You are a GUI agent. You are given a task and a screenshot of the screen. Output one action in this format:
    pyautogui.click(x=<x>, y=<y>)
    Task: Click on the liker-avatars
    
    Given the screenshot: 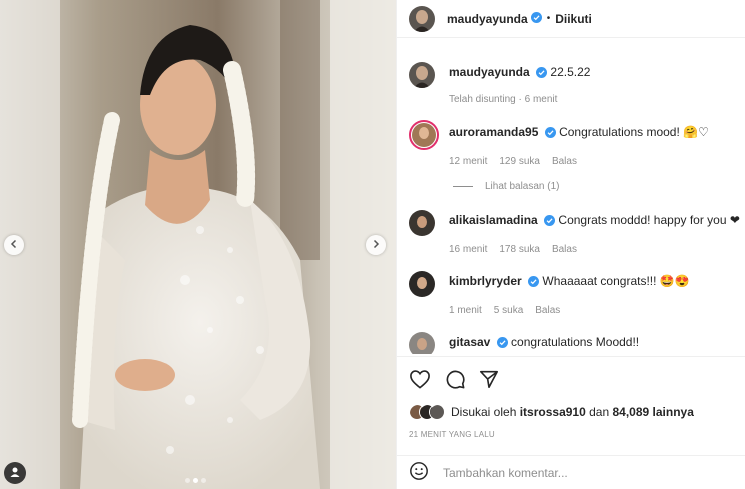 What is the action you would take?
    pyautogui.click(x=427, y=412)
    